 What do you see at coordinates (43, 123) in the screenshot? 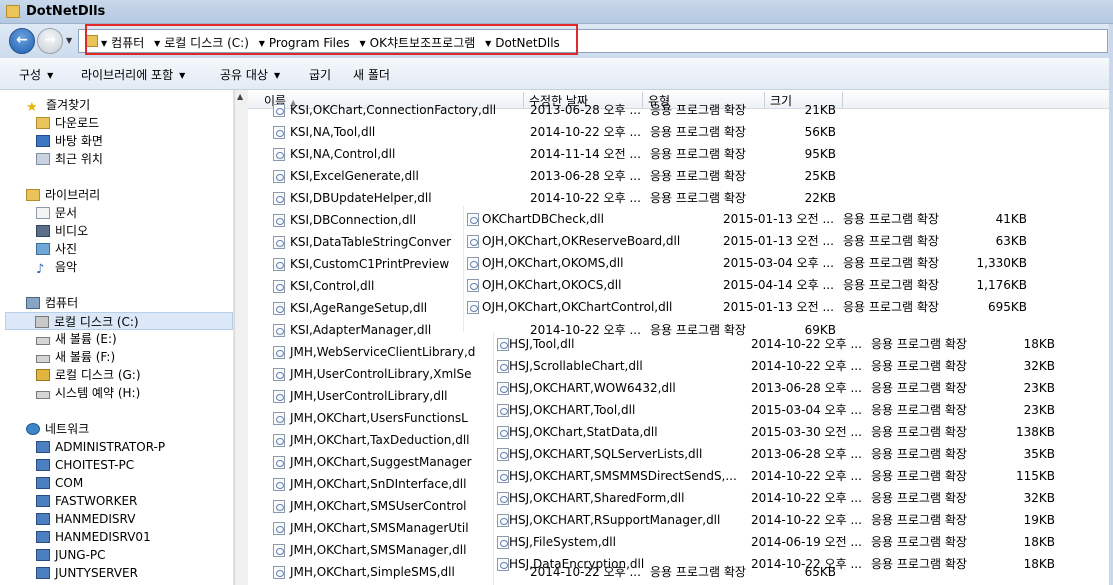
I see `download-folder-icon` at bounding box center [43, 123].